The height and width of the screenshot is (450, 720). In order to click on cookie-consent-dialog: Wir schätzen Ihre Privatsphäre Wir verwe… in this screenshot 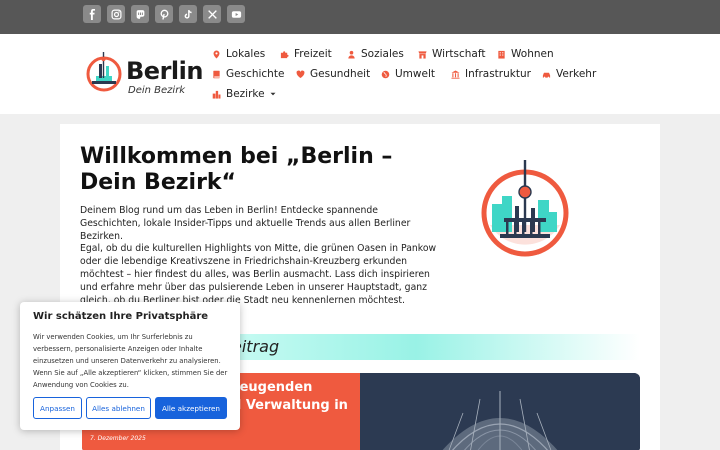, I will do `click(130, 366)`.